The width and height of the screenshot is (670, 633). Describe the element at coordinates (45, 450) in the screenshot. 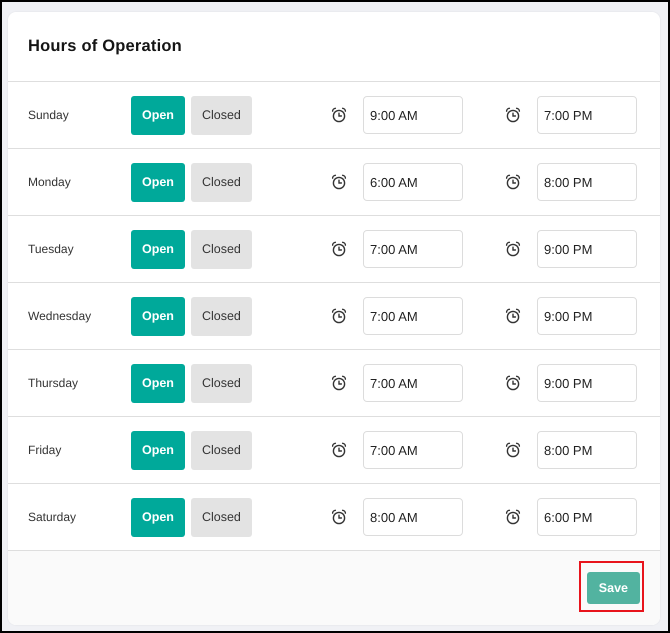

I see `day-label: Friday` at that location.